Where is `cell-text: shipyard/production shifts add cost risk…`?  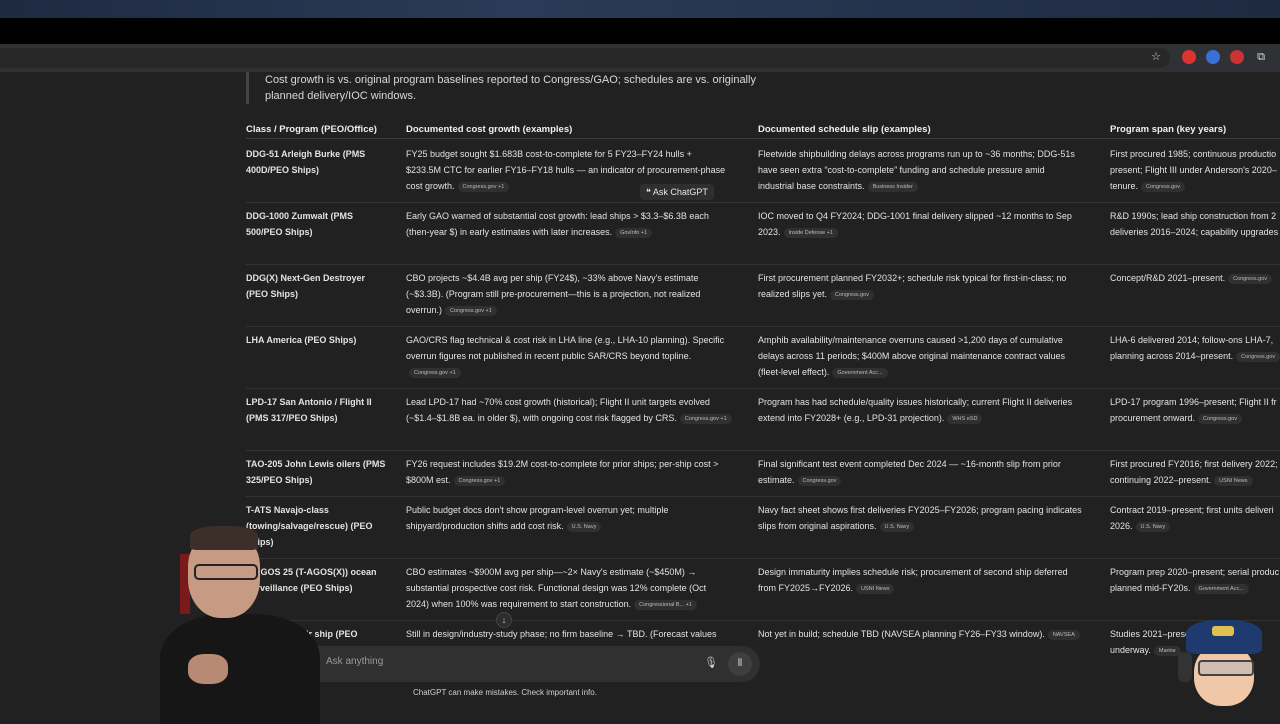 cell-text: shipyard/production shifts add cost risk… is located at coordinates (485, 526).